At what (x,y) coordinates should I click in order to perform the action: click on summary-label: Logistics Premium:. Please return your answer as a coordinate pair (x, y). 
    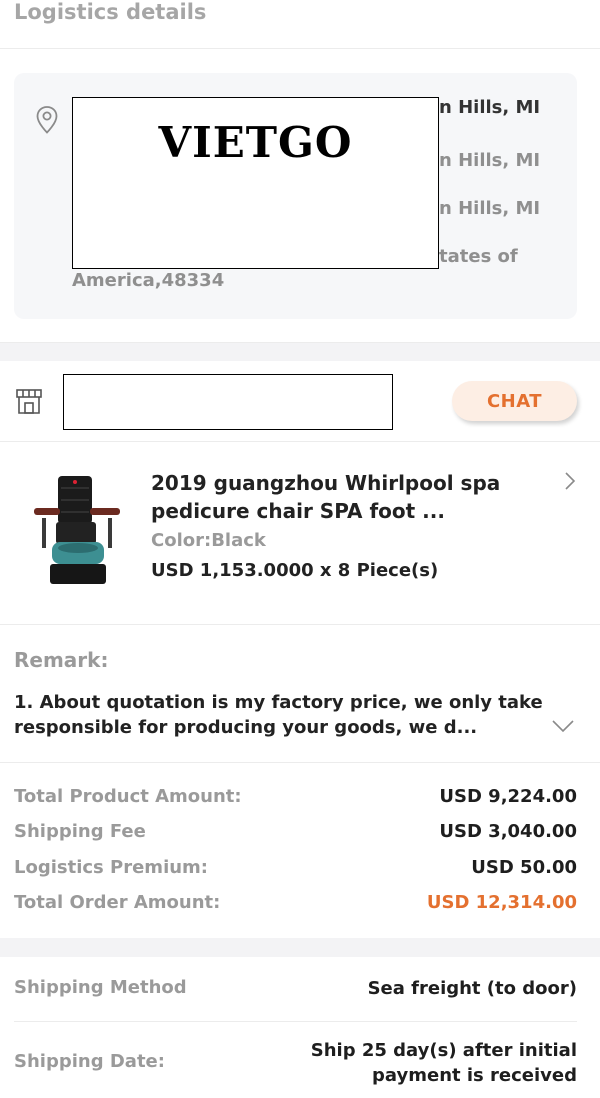
    Looking at the image, I should click on (111, 867).